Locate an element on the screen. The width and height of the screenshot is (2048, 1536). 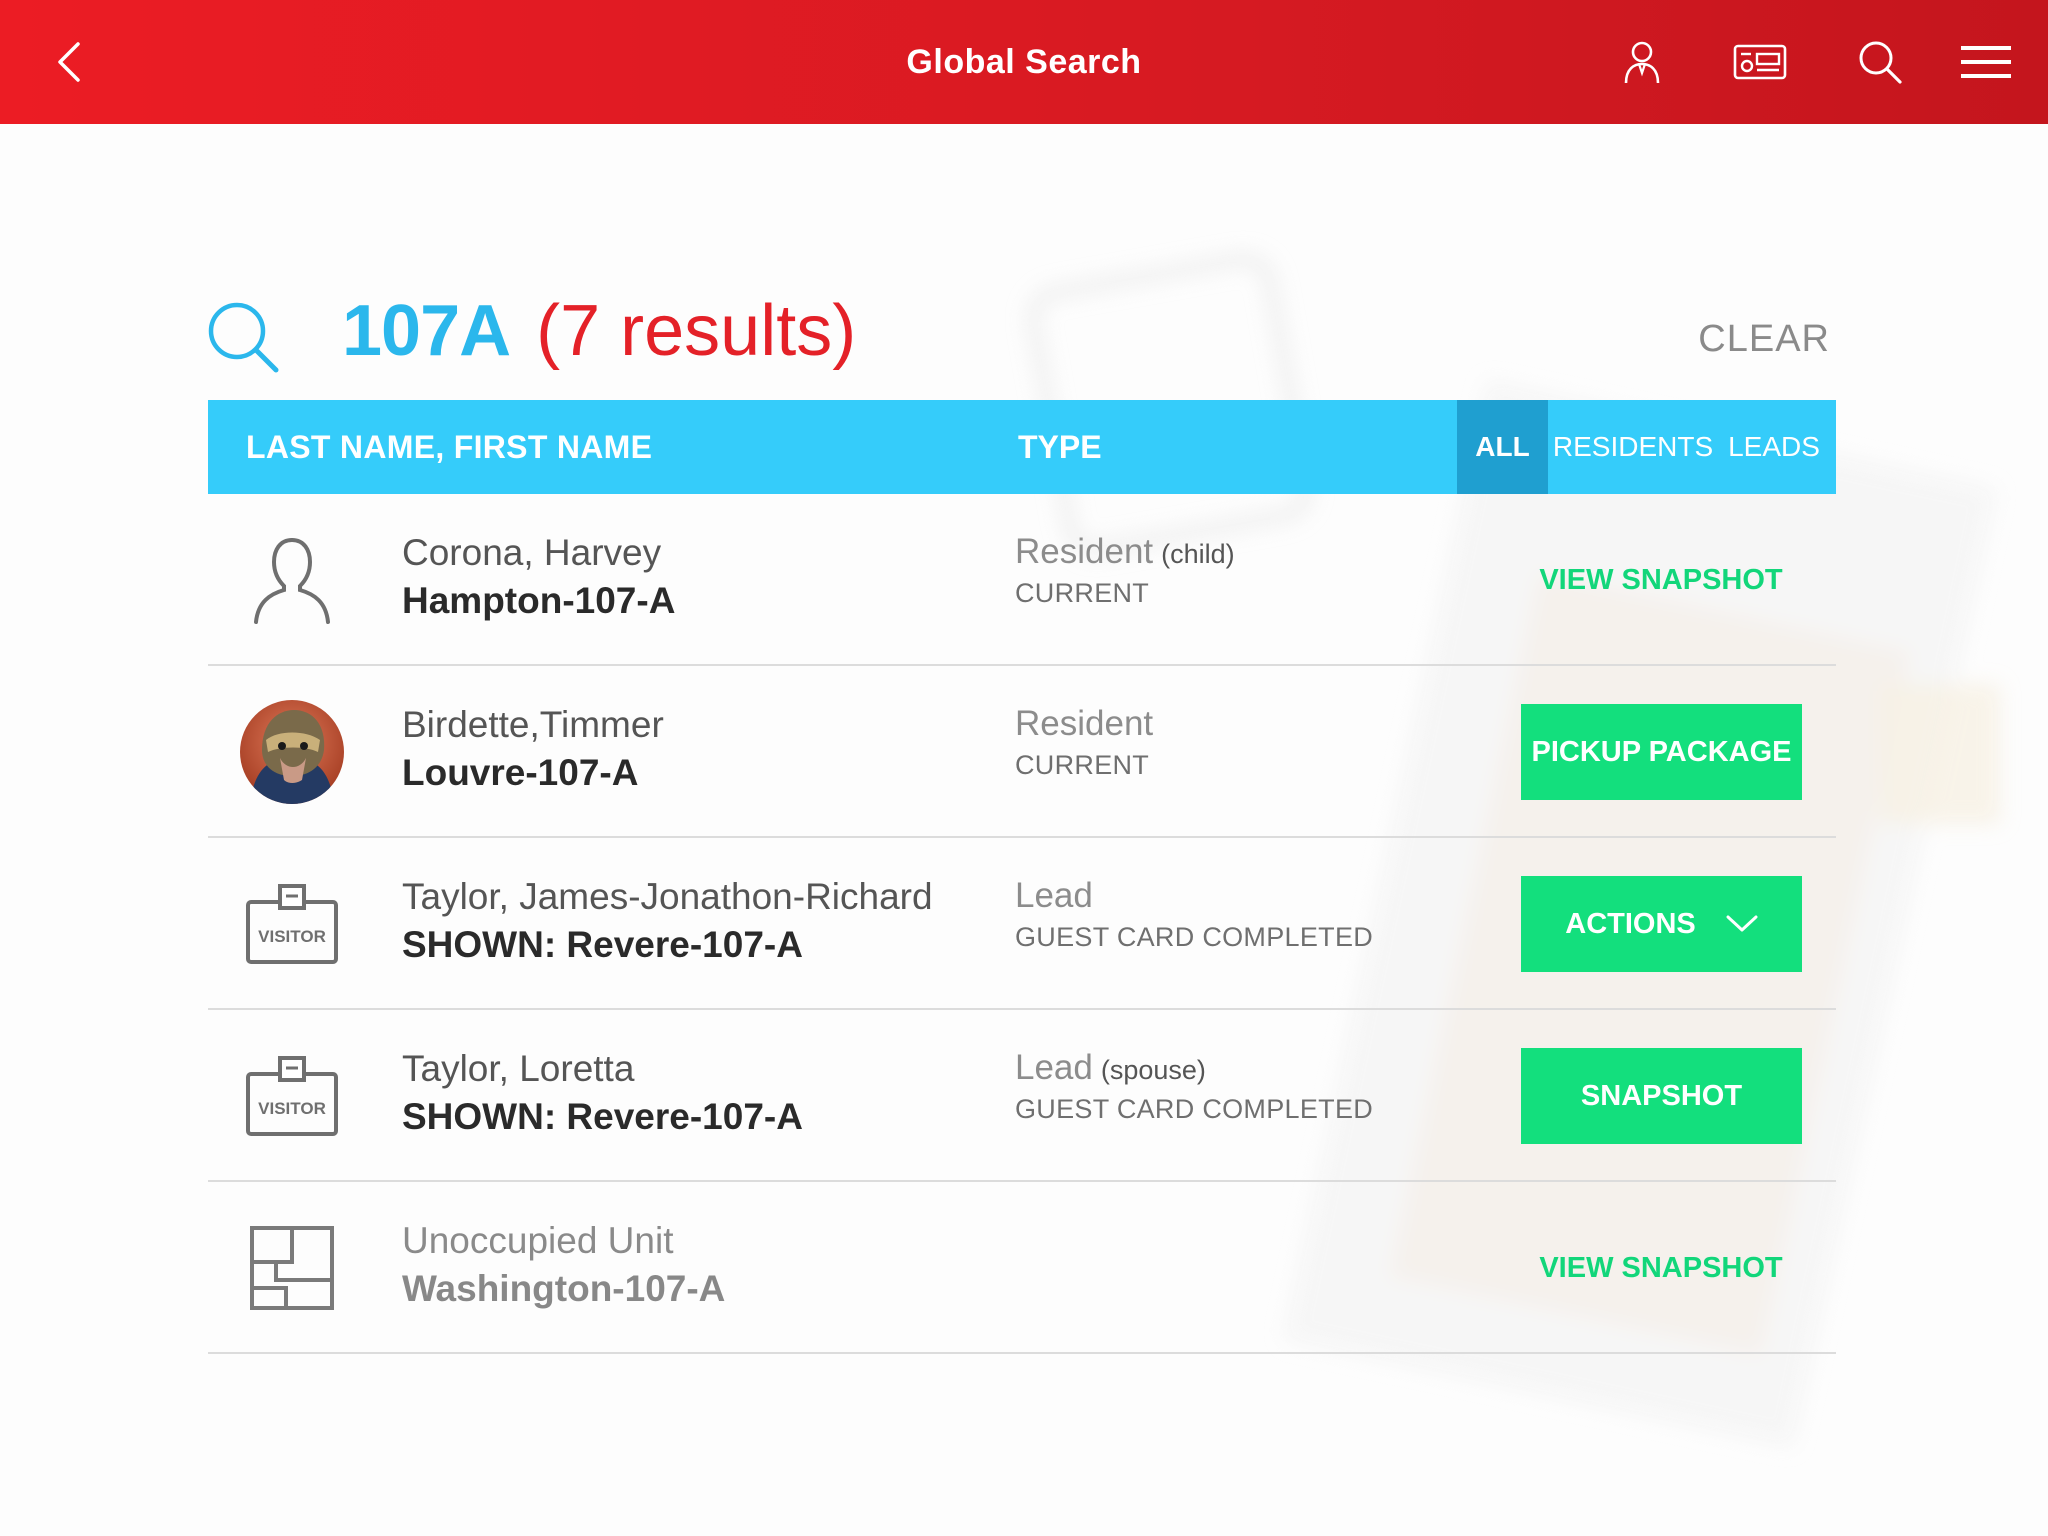
search-icon is located at coordinates (1880, 62).